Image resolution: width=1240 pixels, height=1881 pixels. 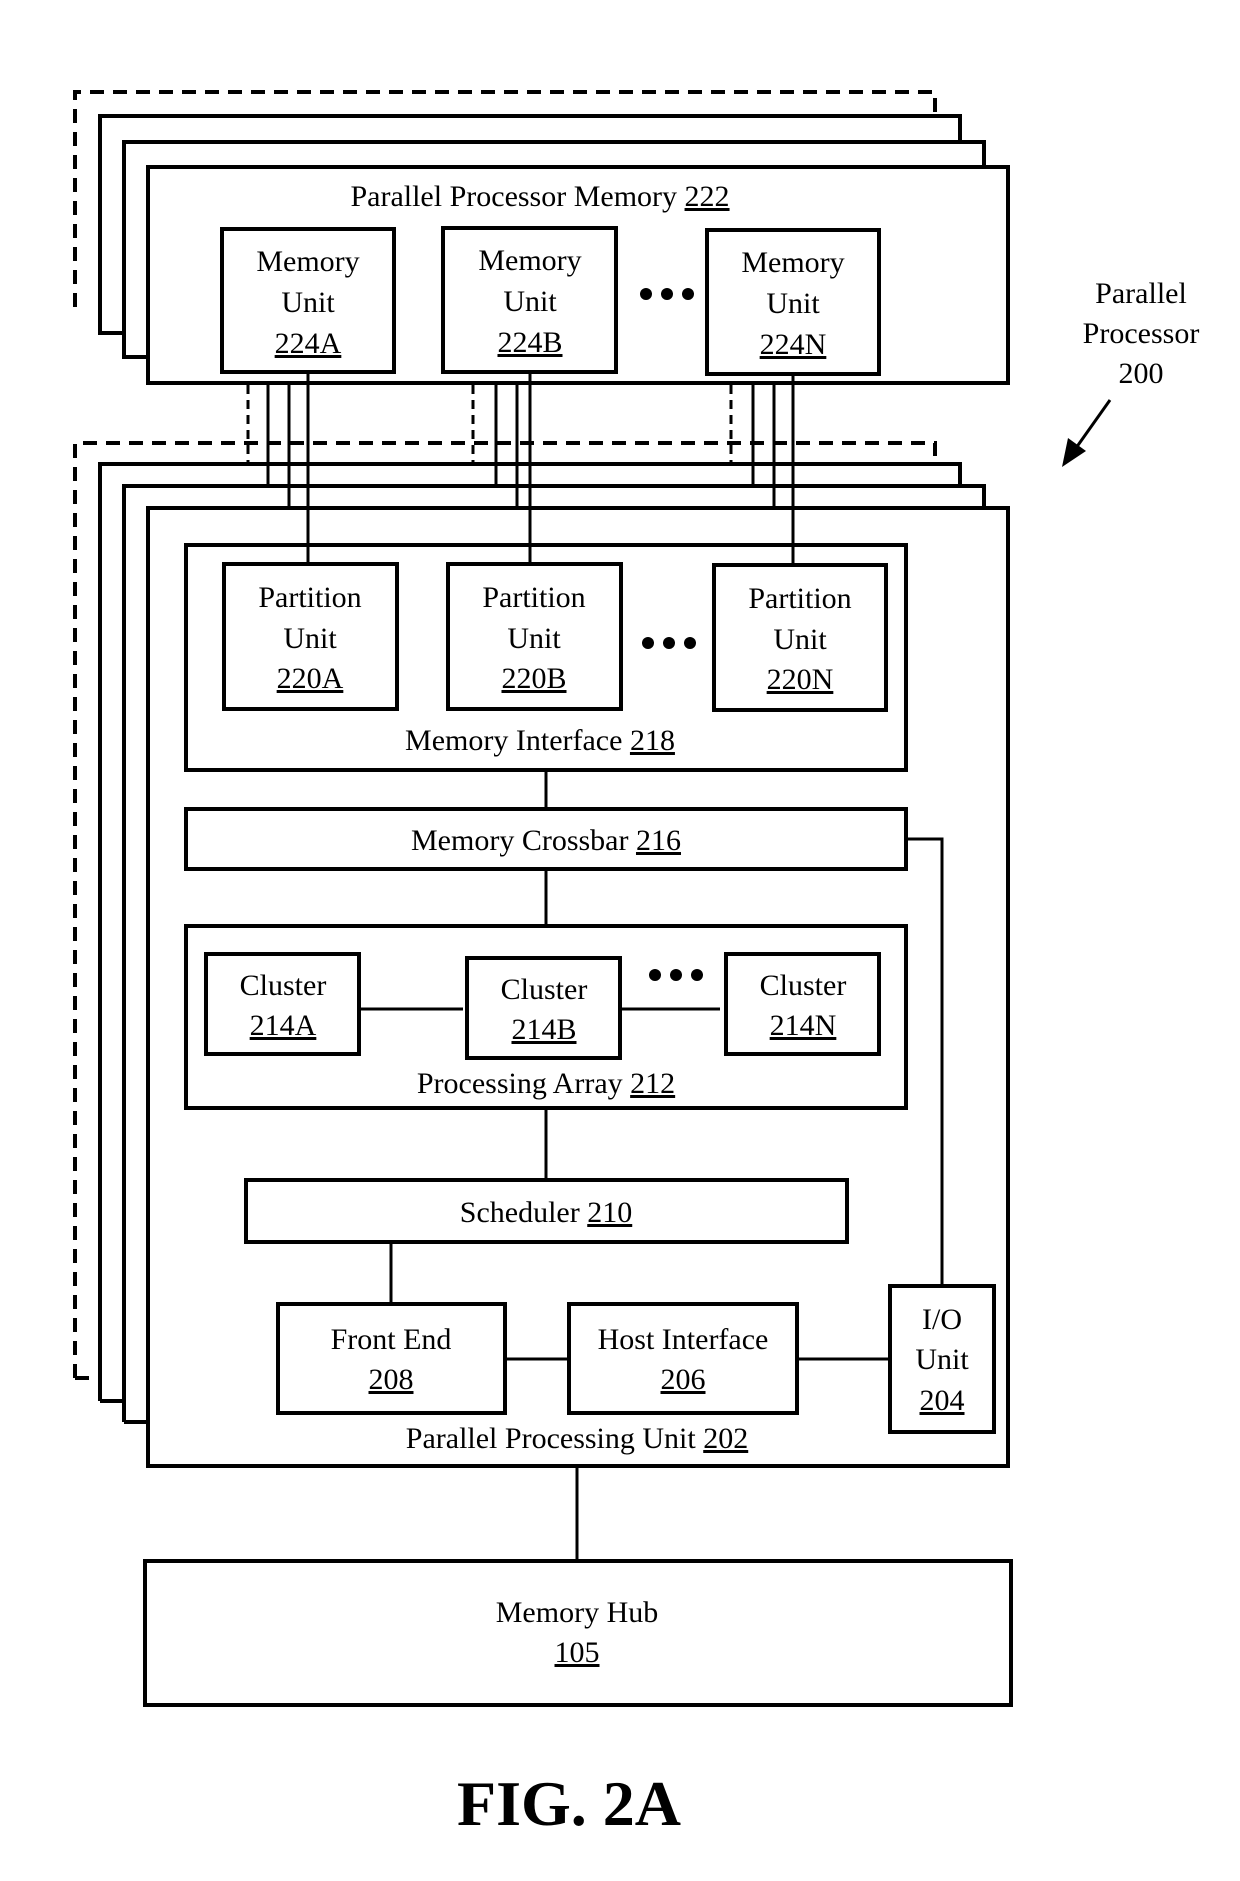 I want to click on front-end-208: Front End 208, so click(x=391, y=1358).